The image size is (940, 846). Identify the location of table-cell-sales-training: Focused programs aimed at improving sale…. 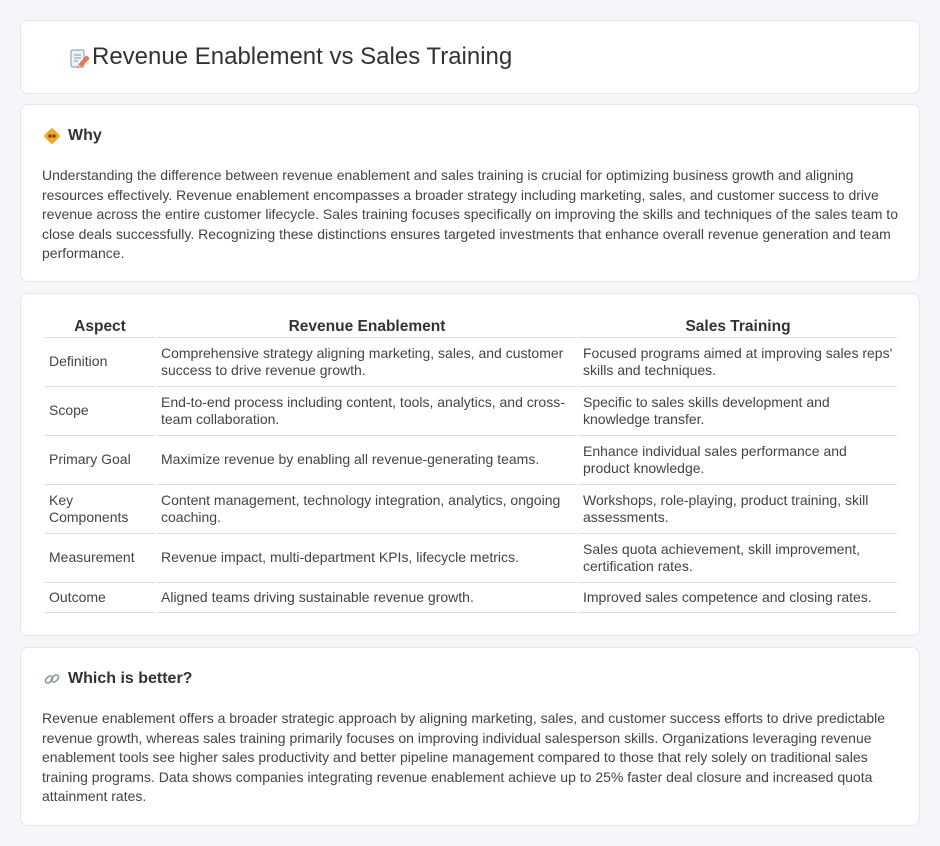
(738, 362).